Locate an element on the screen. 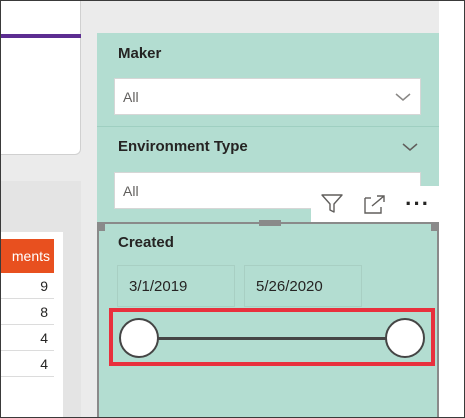 This screenshot has width=465, height=418. filter-icon is located at coordinates (332, 203).